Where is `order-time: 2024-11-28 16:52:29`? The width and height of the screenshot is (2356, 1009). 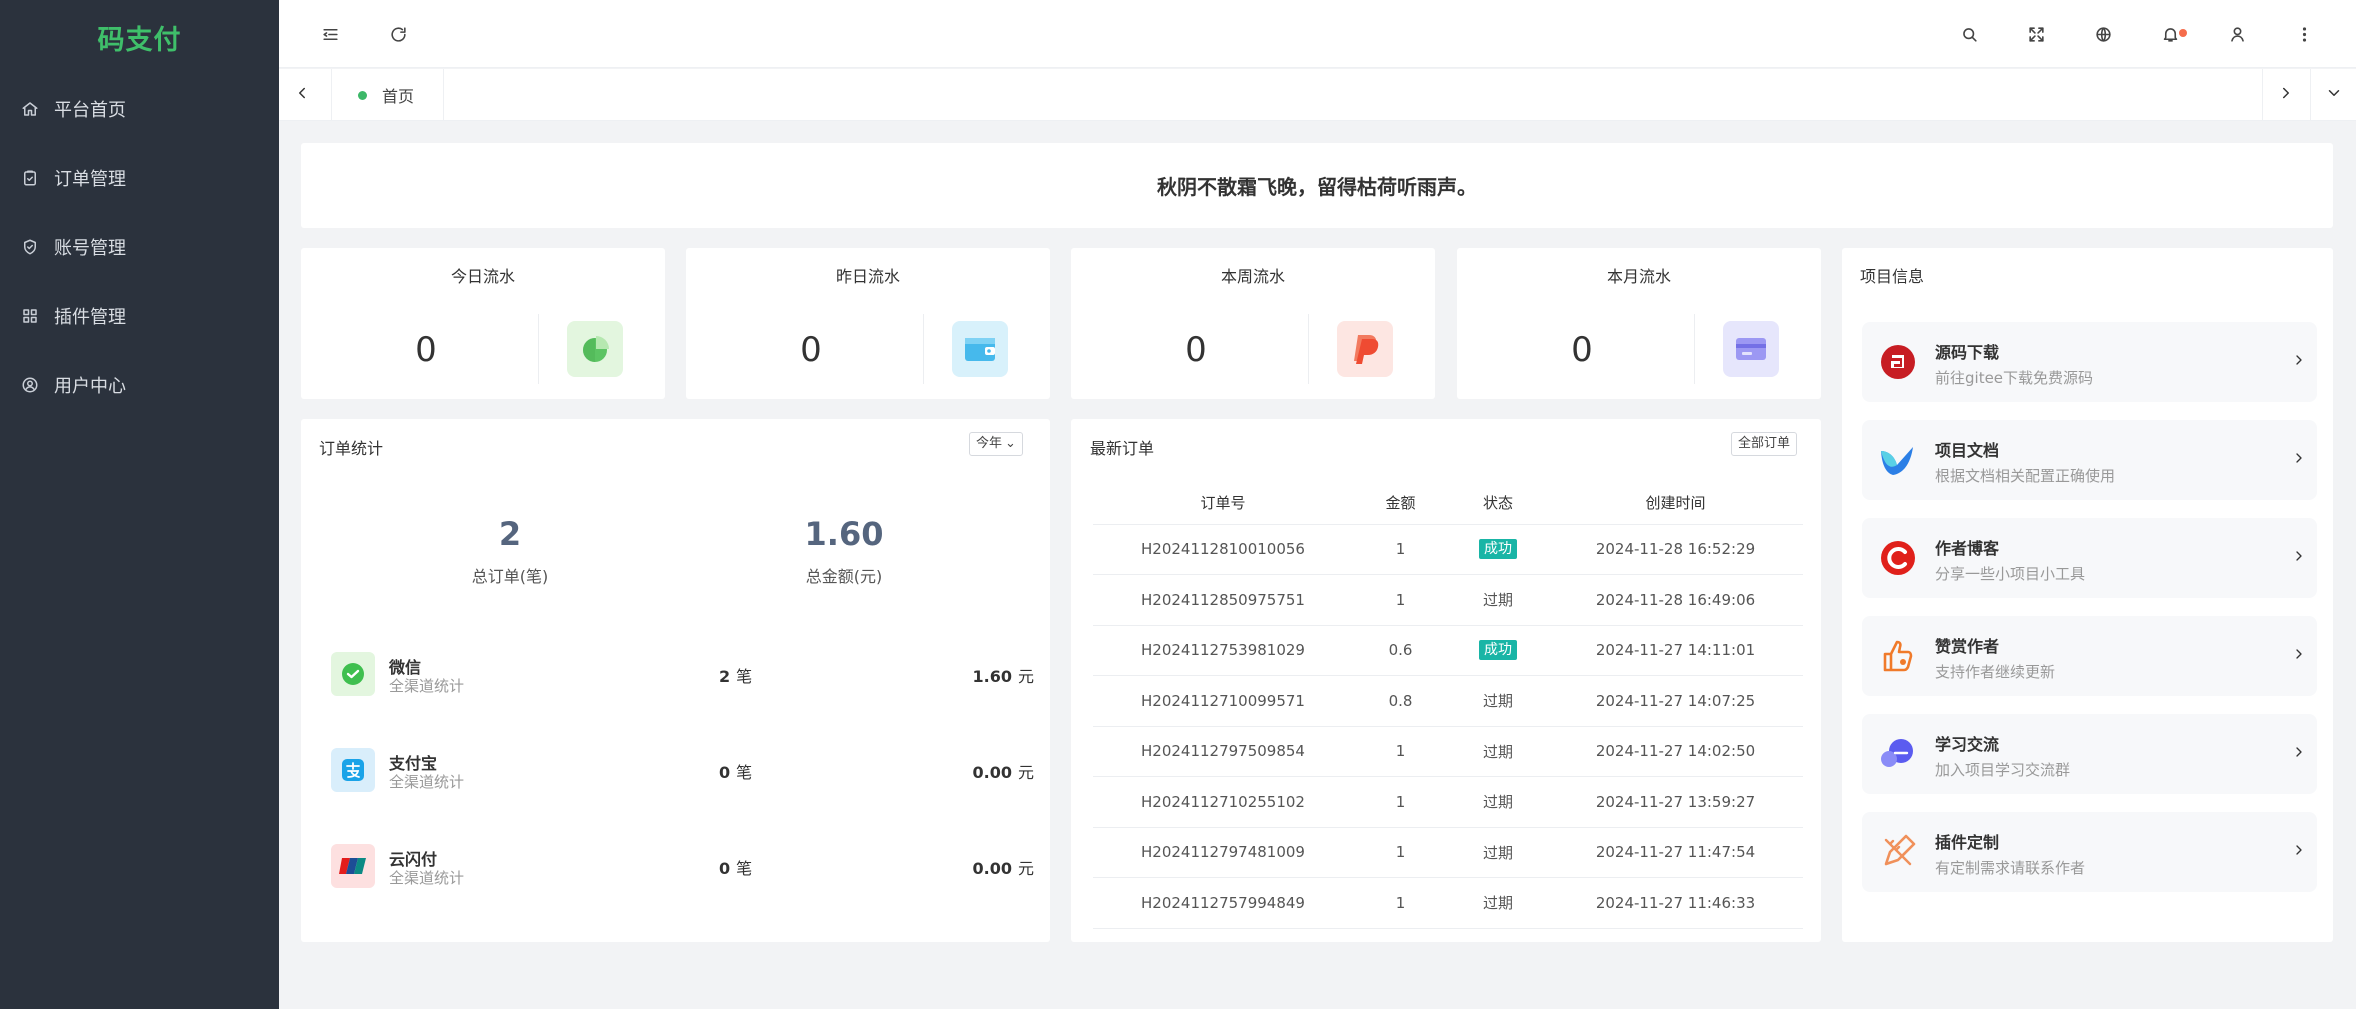
order-time: 2024-11-28 16:52:29 is located at coordinates (1675, 549).